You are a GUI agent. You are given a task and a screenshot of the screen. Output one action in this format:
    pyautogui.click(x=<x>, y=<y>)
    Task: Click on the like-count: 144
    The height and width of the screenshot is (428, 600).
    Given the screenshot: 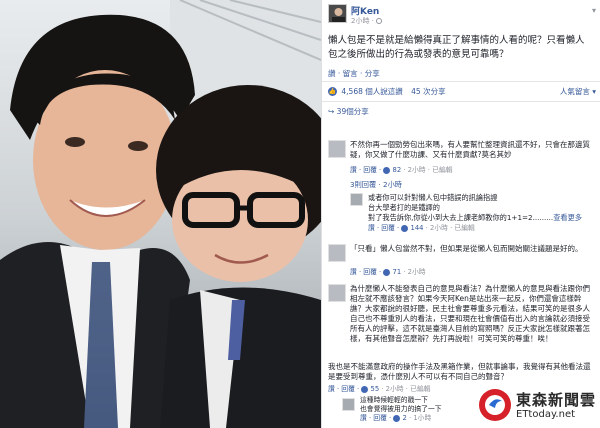 What is the action you would take?
    pyautogui.click(x=417, y=228)
    